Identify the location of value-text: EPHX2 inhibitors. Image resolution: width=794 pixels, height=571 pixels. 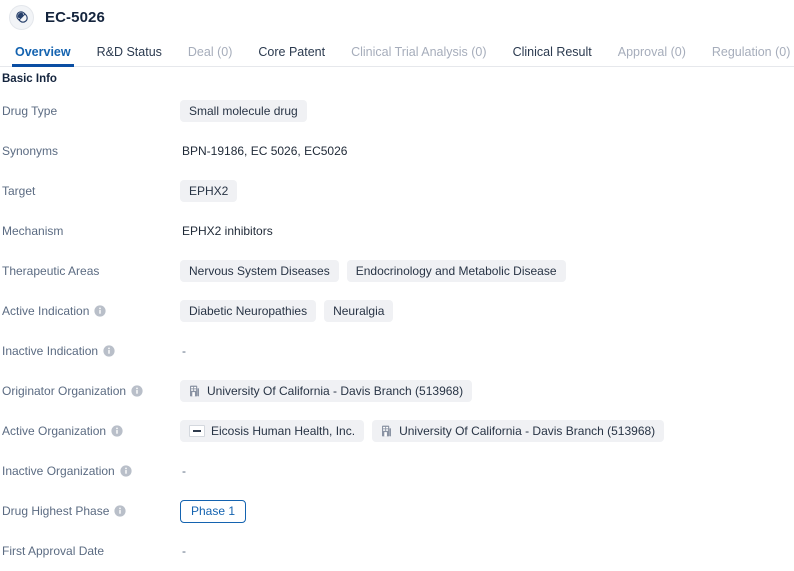
(227, 231).